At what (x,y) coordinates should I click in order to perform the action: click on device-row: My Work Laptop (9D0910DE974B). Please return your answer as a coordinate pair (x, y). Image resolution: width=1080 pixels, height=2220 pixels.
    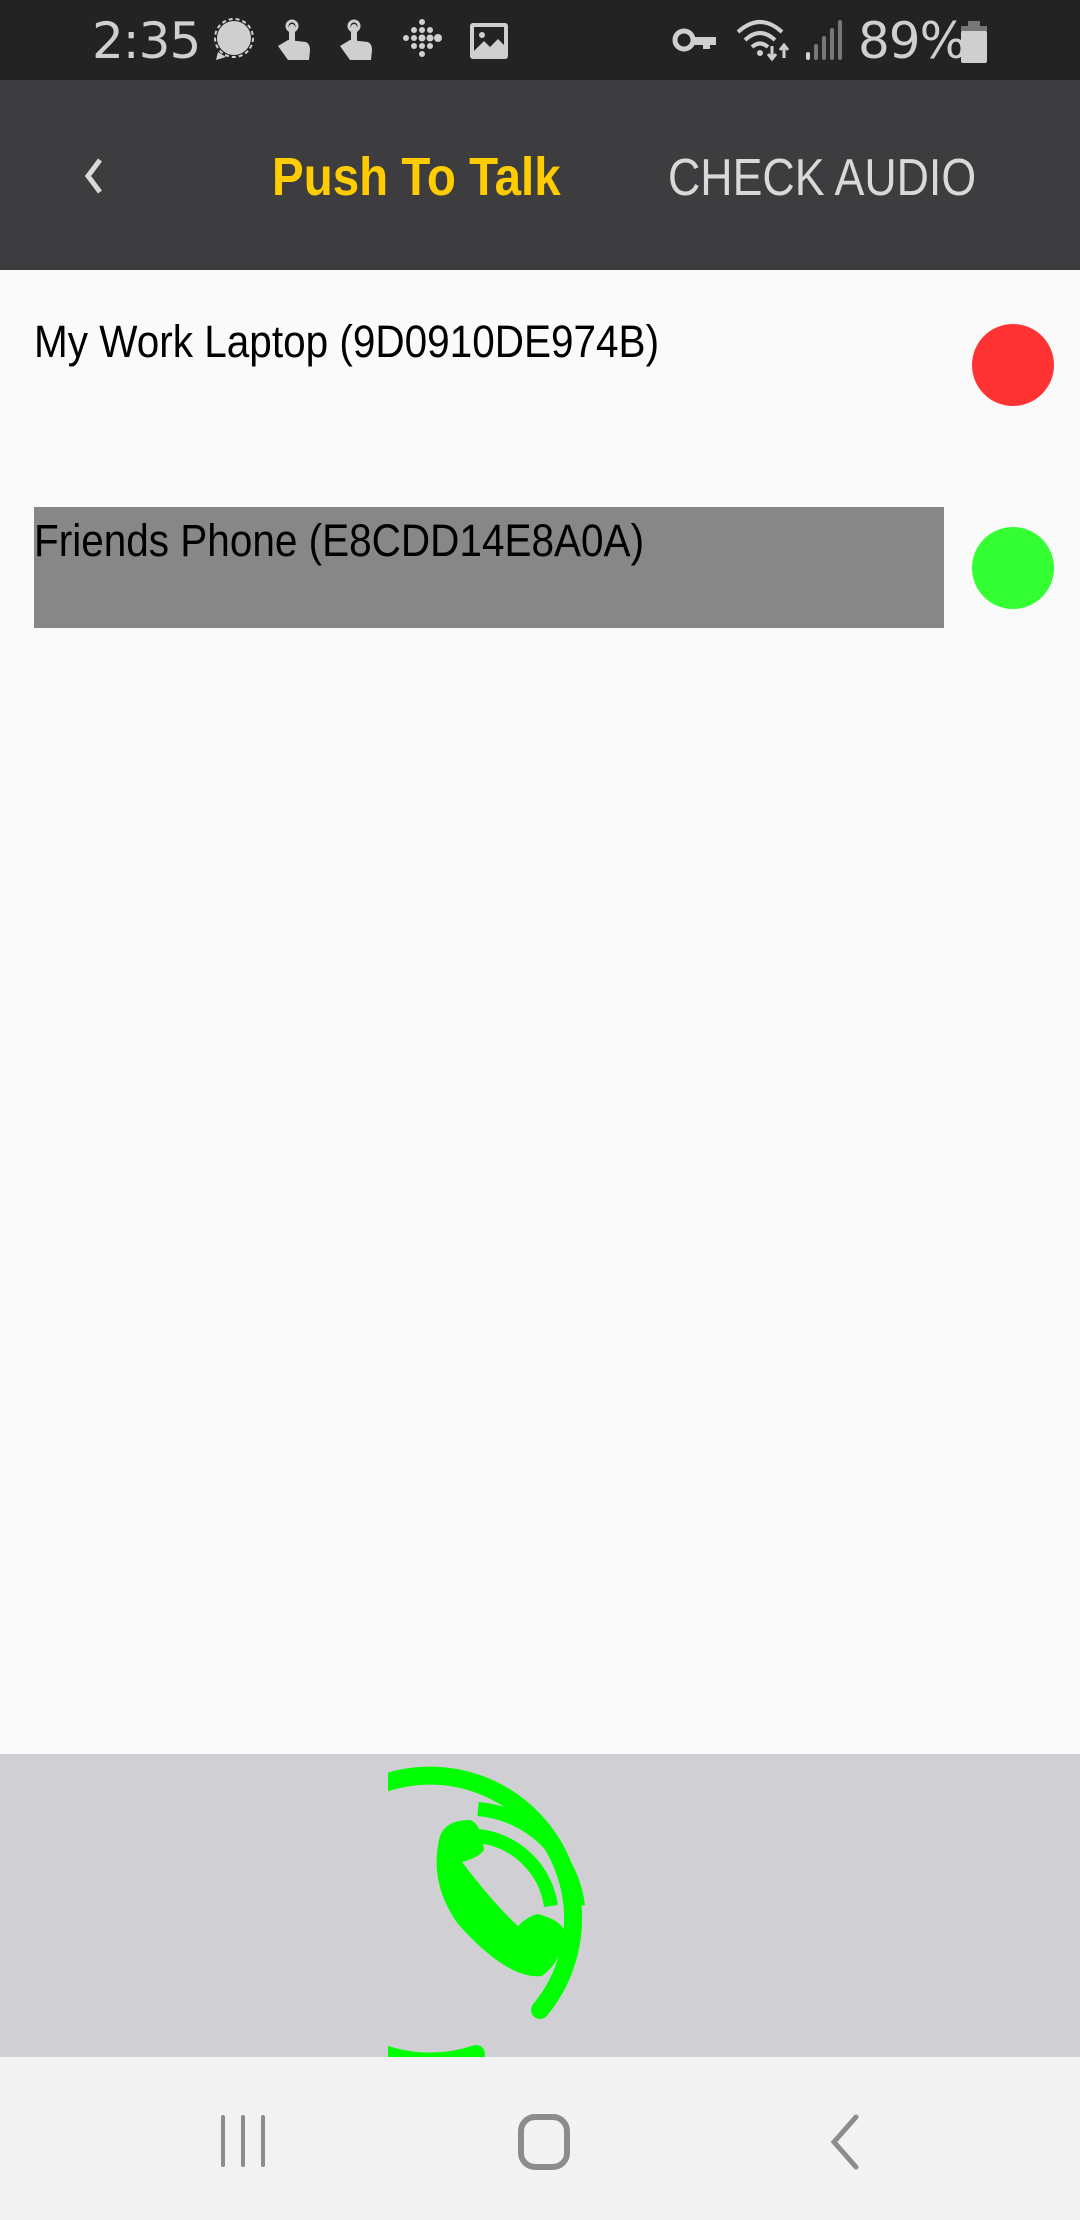
    Looking at the image, I should click on (489, 376).